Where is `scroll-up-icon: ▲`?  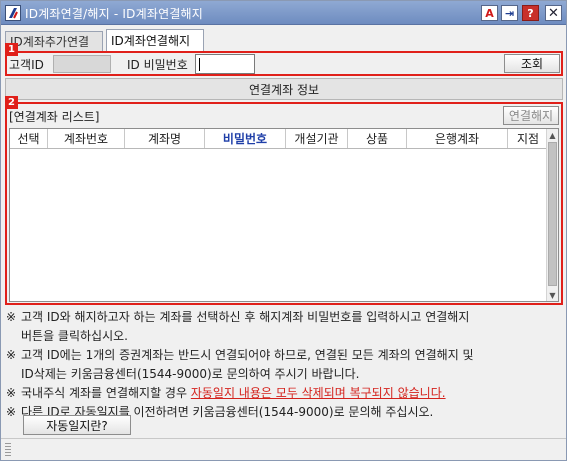 scroll-up-icon: ▲ is located at coordinates (552, 135).